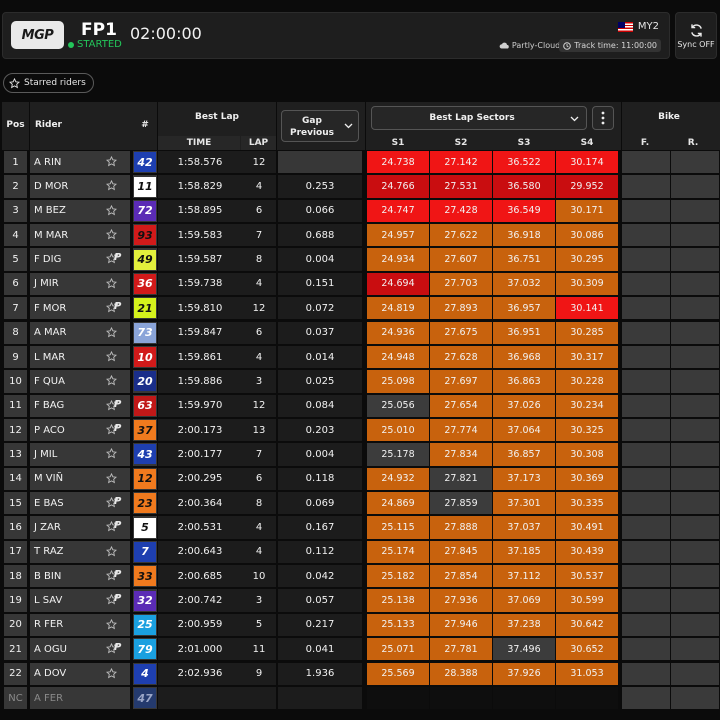 The image size is (720, 720). I want to click on best-lap-number-cell: 3, so click(259, 600).